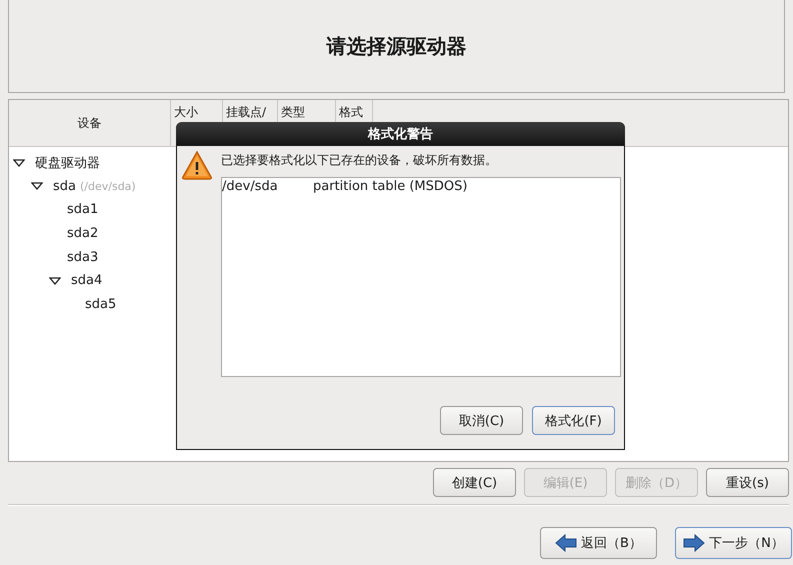 The image size is (793, 565). Describe the element at coordinates (359, 160) in the screenshot. I see `warning-message: 已选择要格式化以下已存在的设备，破坏所有数据。` at that location.